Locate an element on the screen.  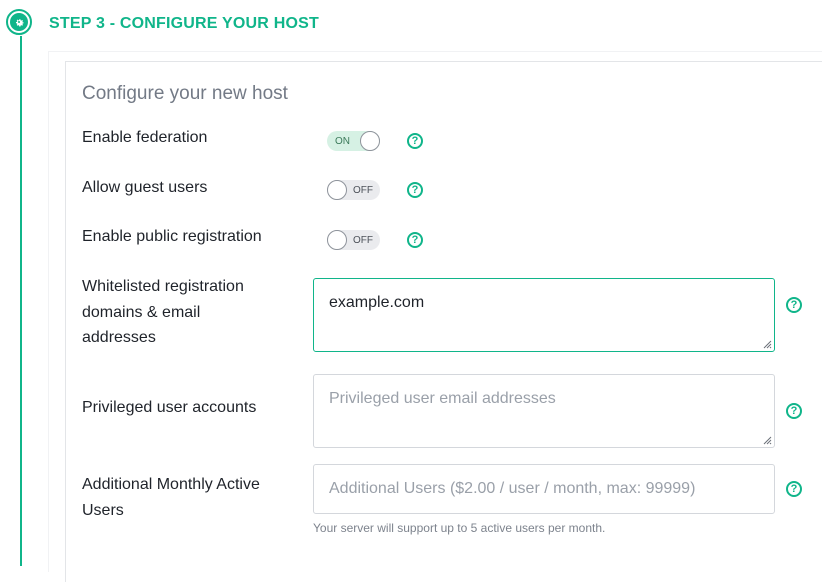
whitelist-textarea: example.com is located at coordinates (544, 315).